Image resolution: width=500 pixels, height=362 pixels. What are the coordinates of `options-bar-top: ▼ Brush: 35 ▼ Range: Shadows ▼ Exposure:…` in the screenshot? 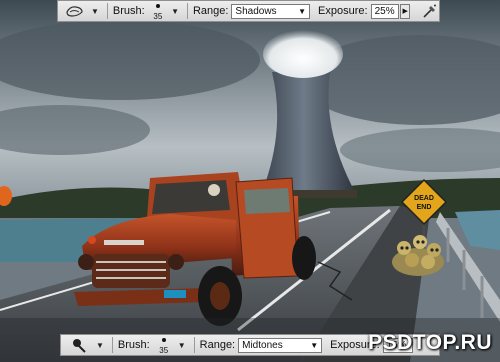 It's located at (248, 11).